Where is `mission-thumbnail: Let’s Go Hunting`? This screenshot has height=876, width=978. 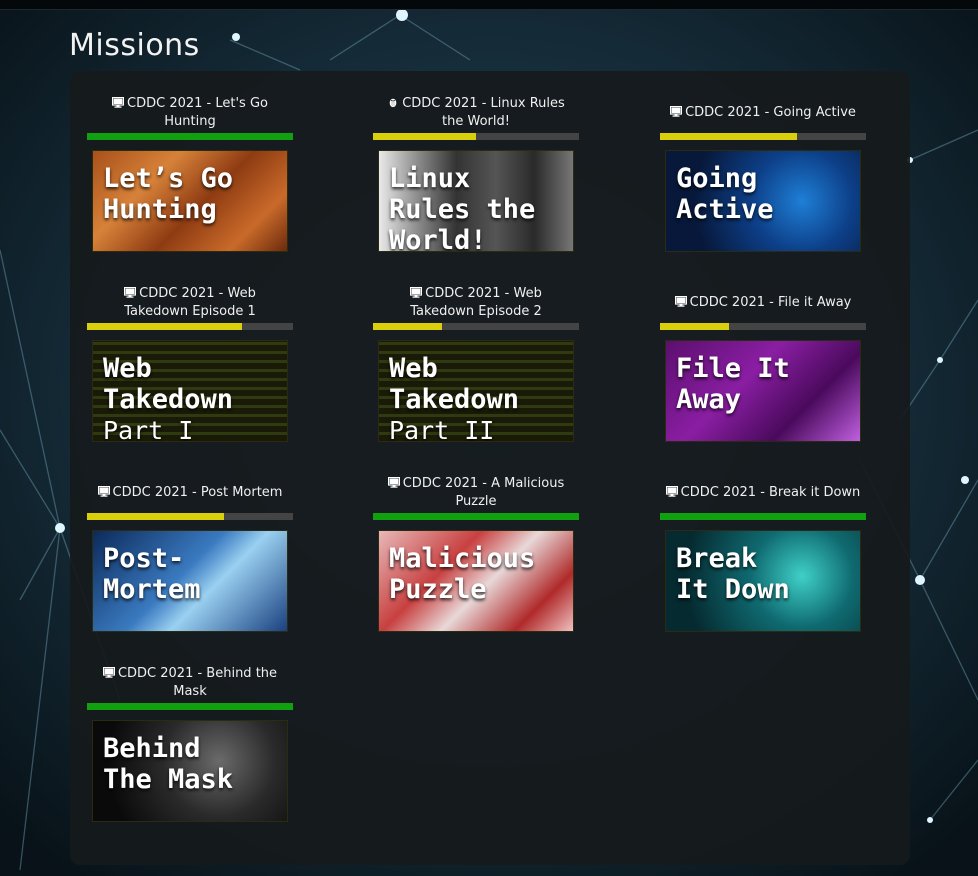
mission-thumbnail: Let’s Go Hunting is located at coordinates (190, 201).